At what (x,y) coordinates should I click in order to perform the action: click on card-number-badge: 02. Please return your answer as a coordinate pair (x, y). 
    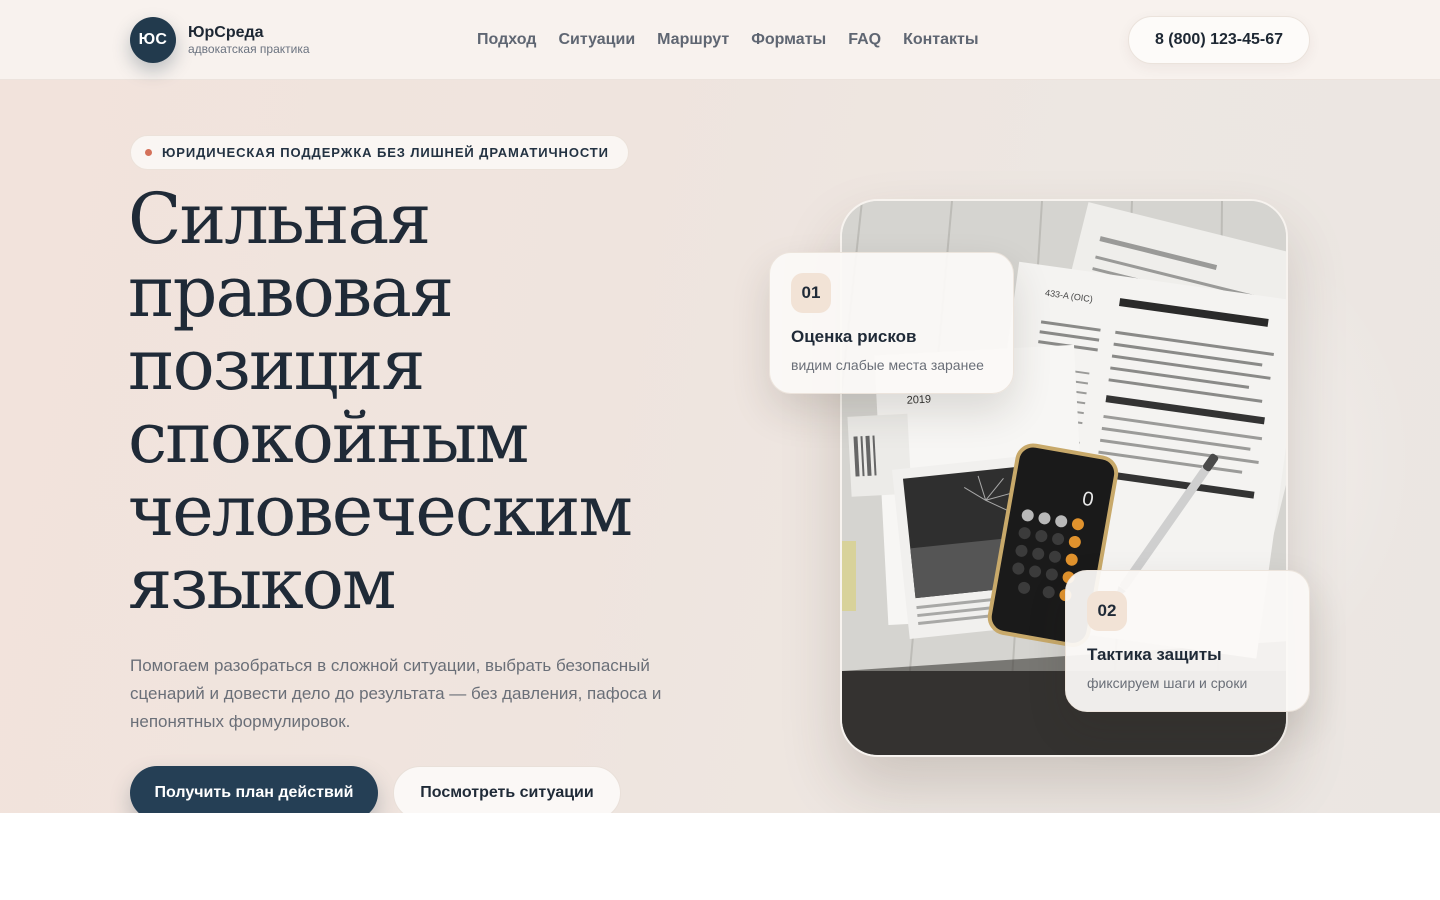
    Looking at the image, I should click on (1107, 611).